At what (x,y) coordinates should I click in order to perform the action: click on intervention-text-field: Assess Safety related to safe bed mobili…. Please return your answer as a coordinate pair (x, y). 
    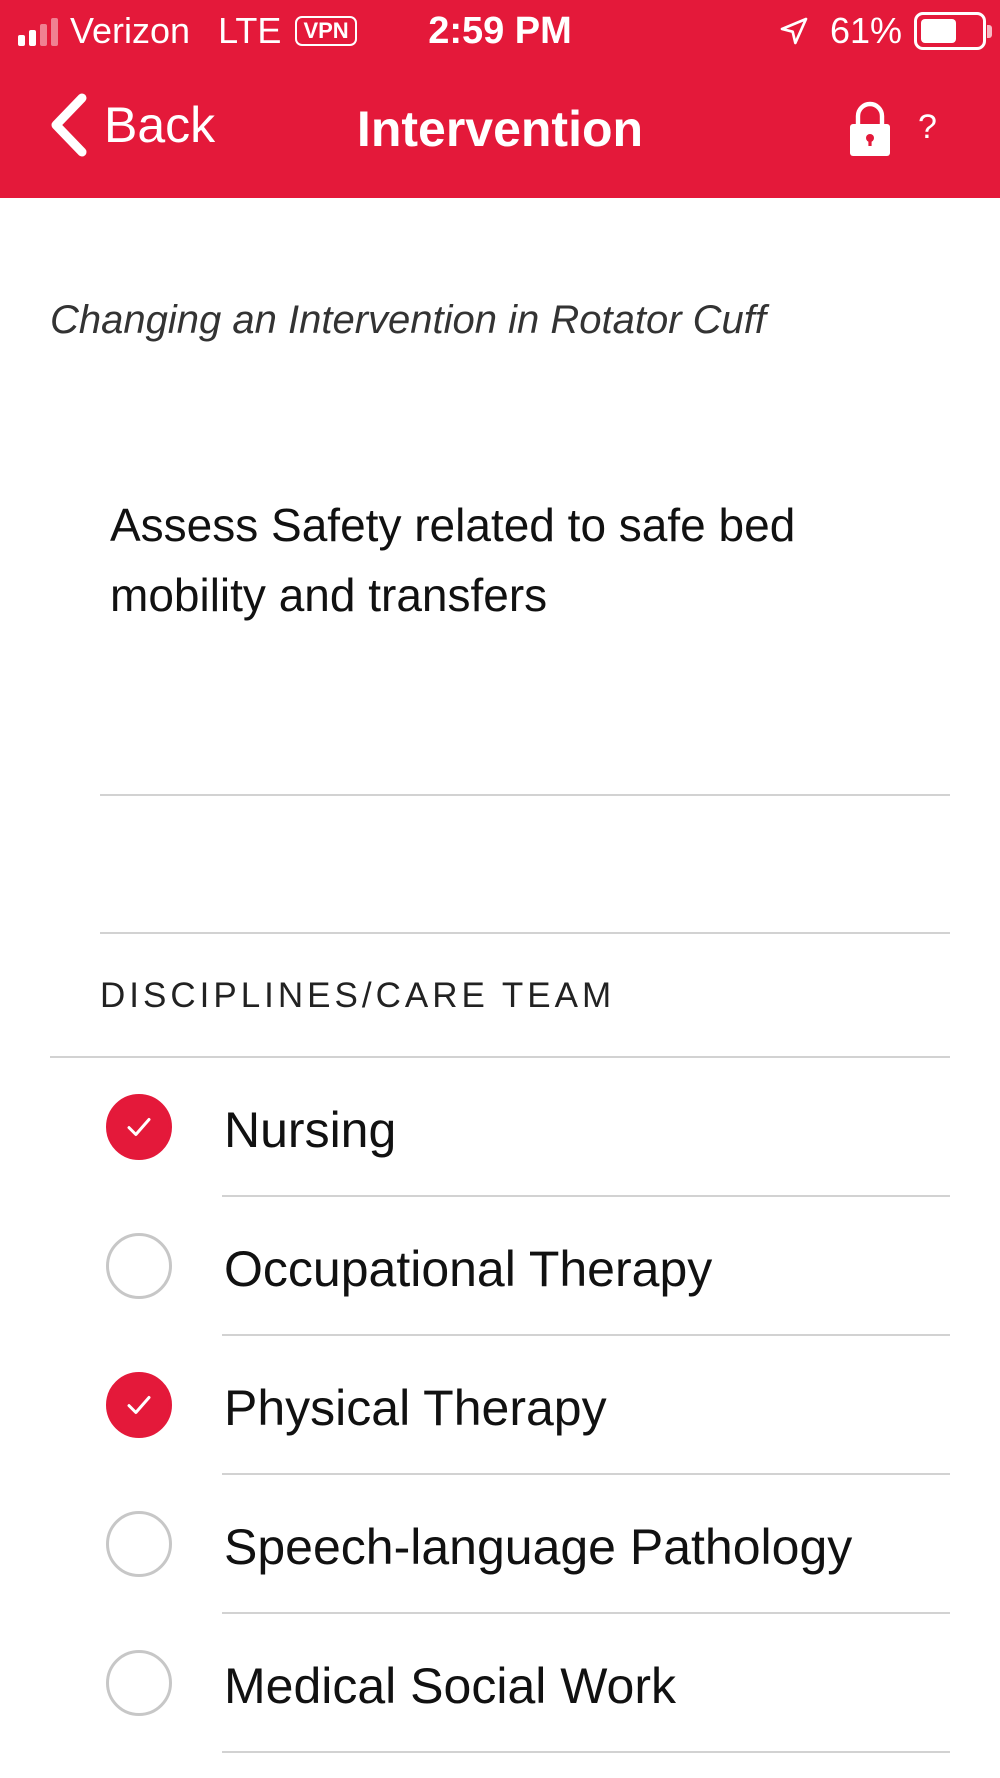
    Looking at the image, I should click on (490, 560).